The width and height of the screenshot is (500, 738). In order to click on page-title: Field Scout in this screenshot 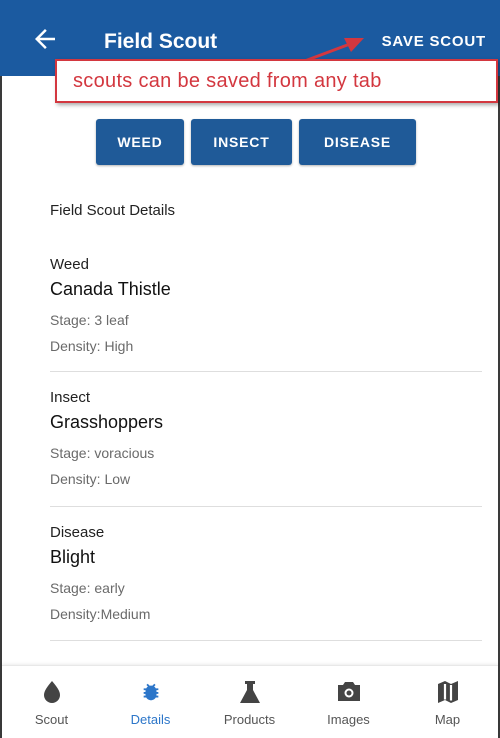, I will do `click(161, 41)`.